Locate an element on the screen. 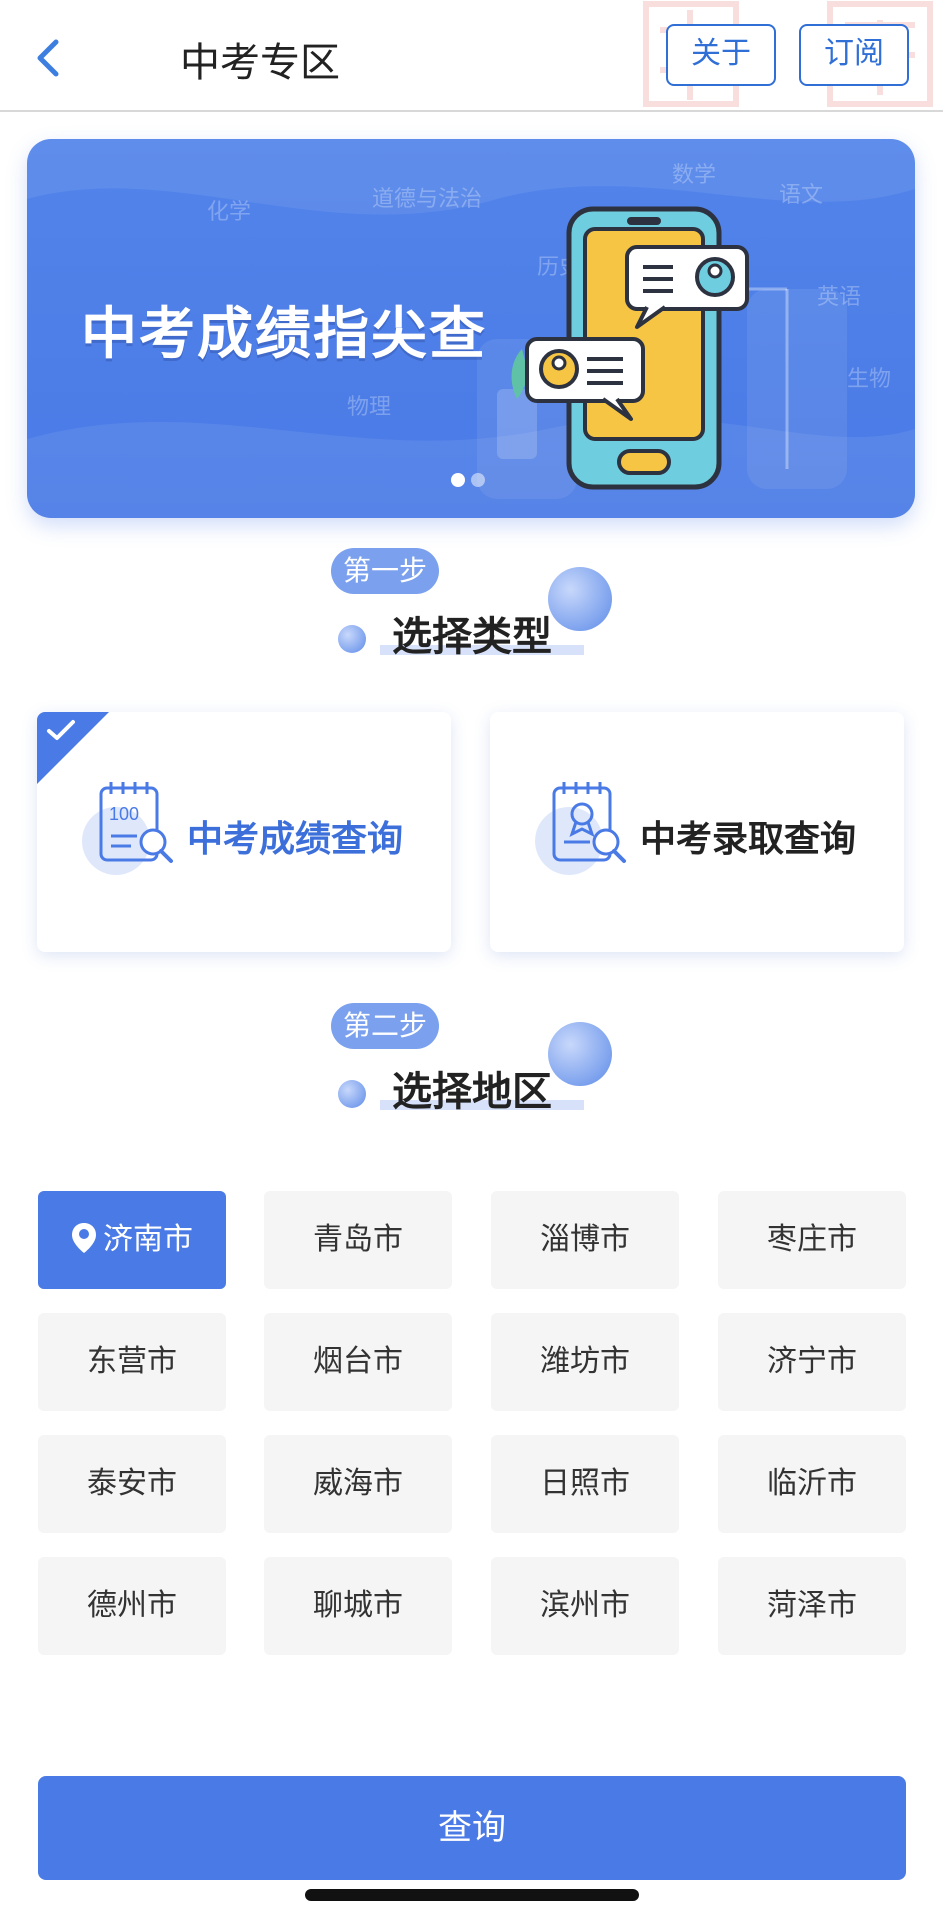  type-card-score-query: 100 中考成绩查询 is located at coordinates (244, 832).